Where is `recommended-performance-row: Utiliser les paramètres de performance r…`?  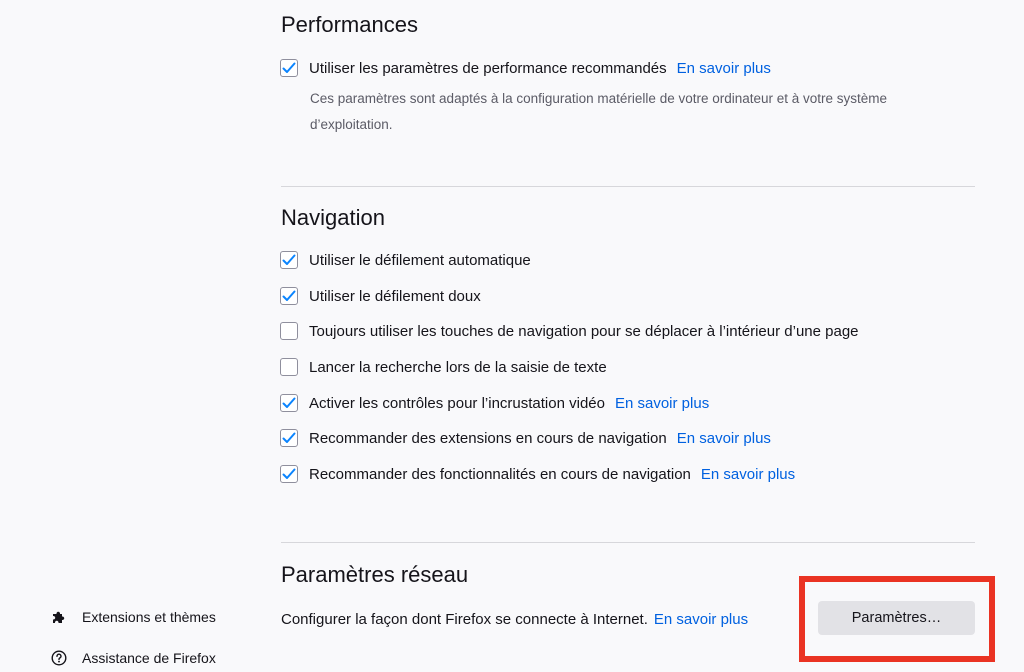
recommended-performance-row: Utiliser les paramètres de performance r… is located at coordinates (525, 68).